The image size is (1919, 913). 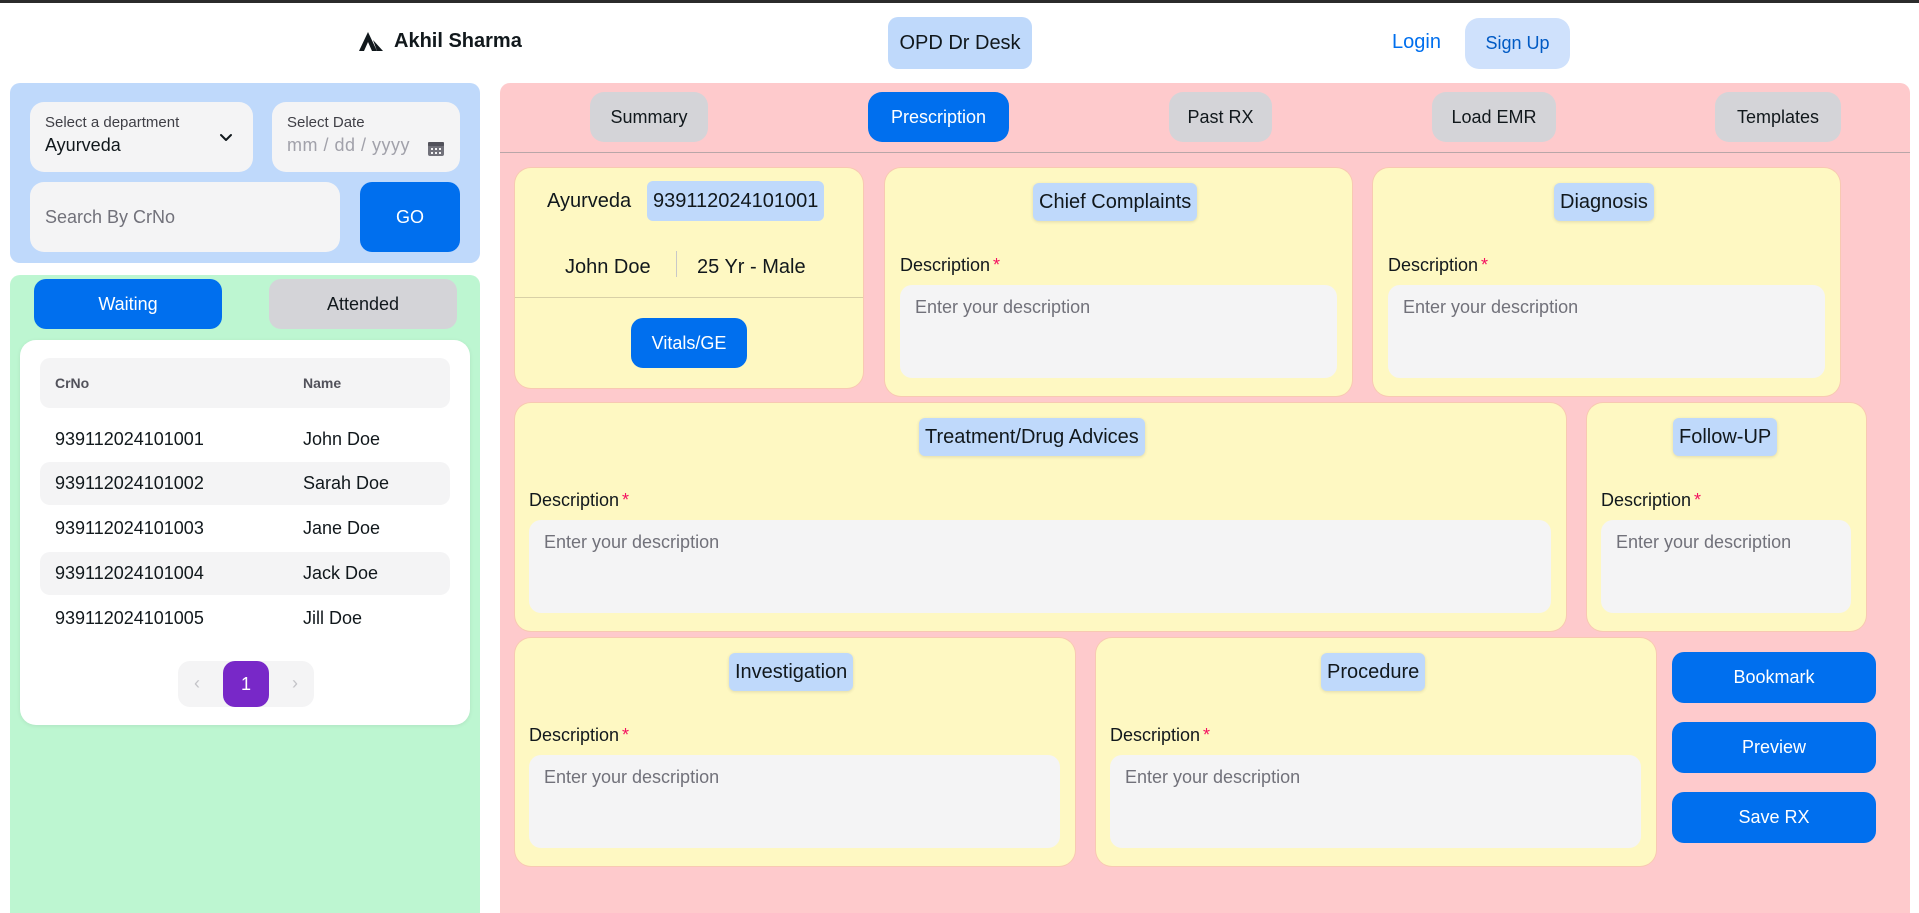 I want to click on department-select: Select a department Ayurveda, so click(x=141, y=137).